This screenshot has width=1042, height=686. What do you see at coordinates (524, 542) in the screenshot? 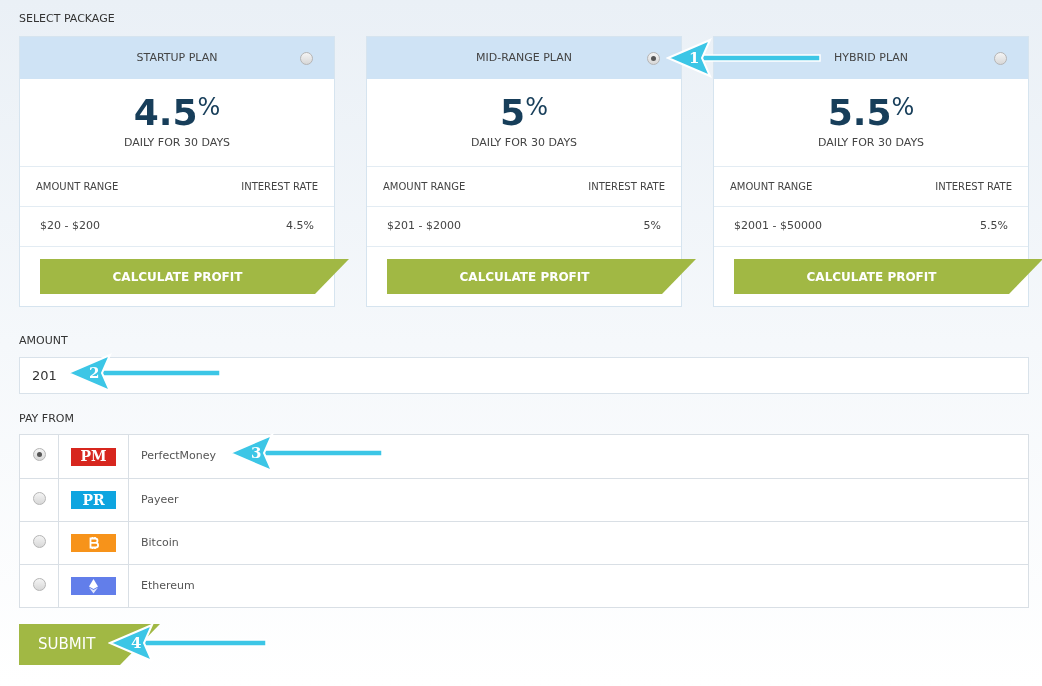
I see `payment-method-row: Bitcoin` at bounding box center [524, 542].